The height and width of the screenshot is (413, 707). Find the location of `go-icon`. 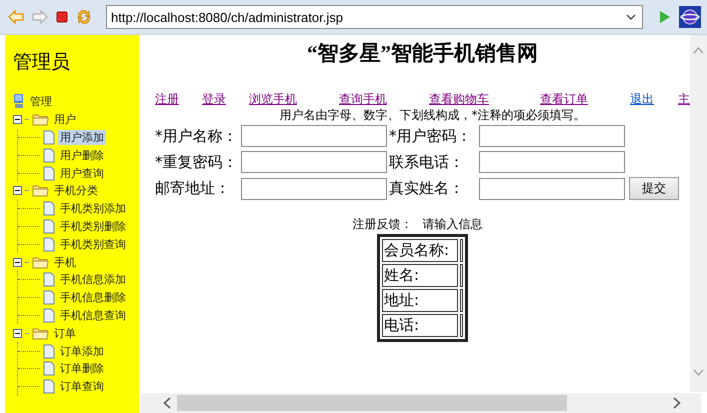

go-icon is located at coordinates (665, 17).